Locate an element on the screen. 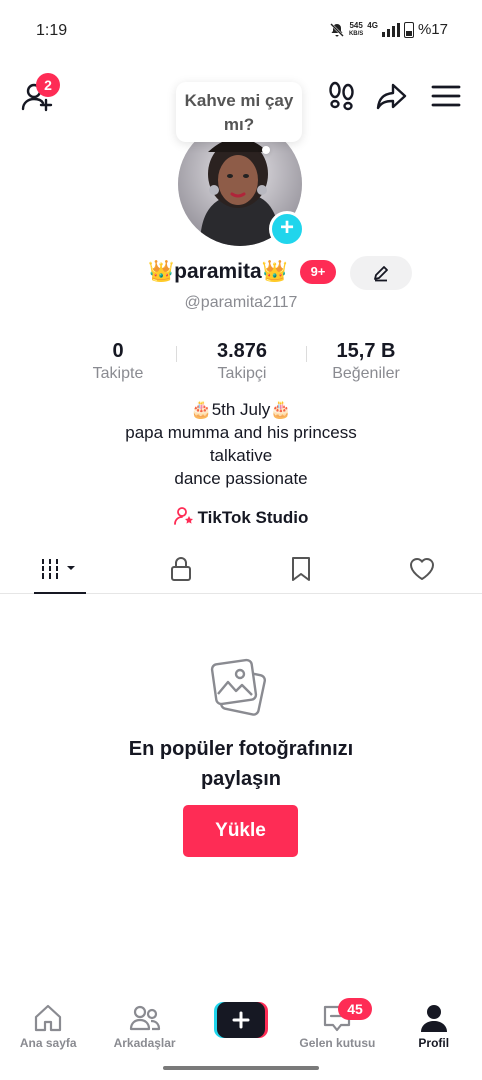 The width and height of the screenshot is (482, 1080). stat-value: 0 is located at coordinates (118, 351).